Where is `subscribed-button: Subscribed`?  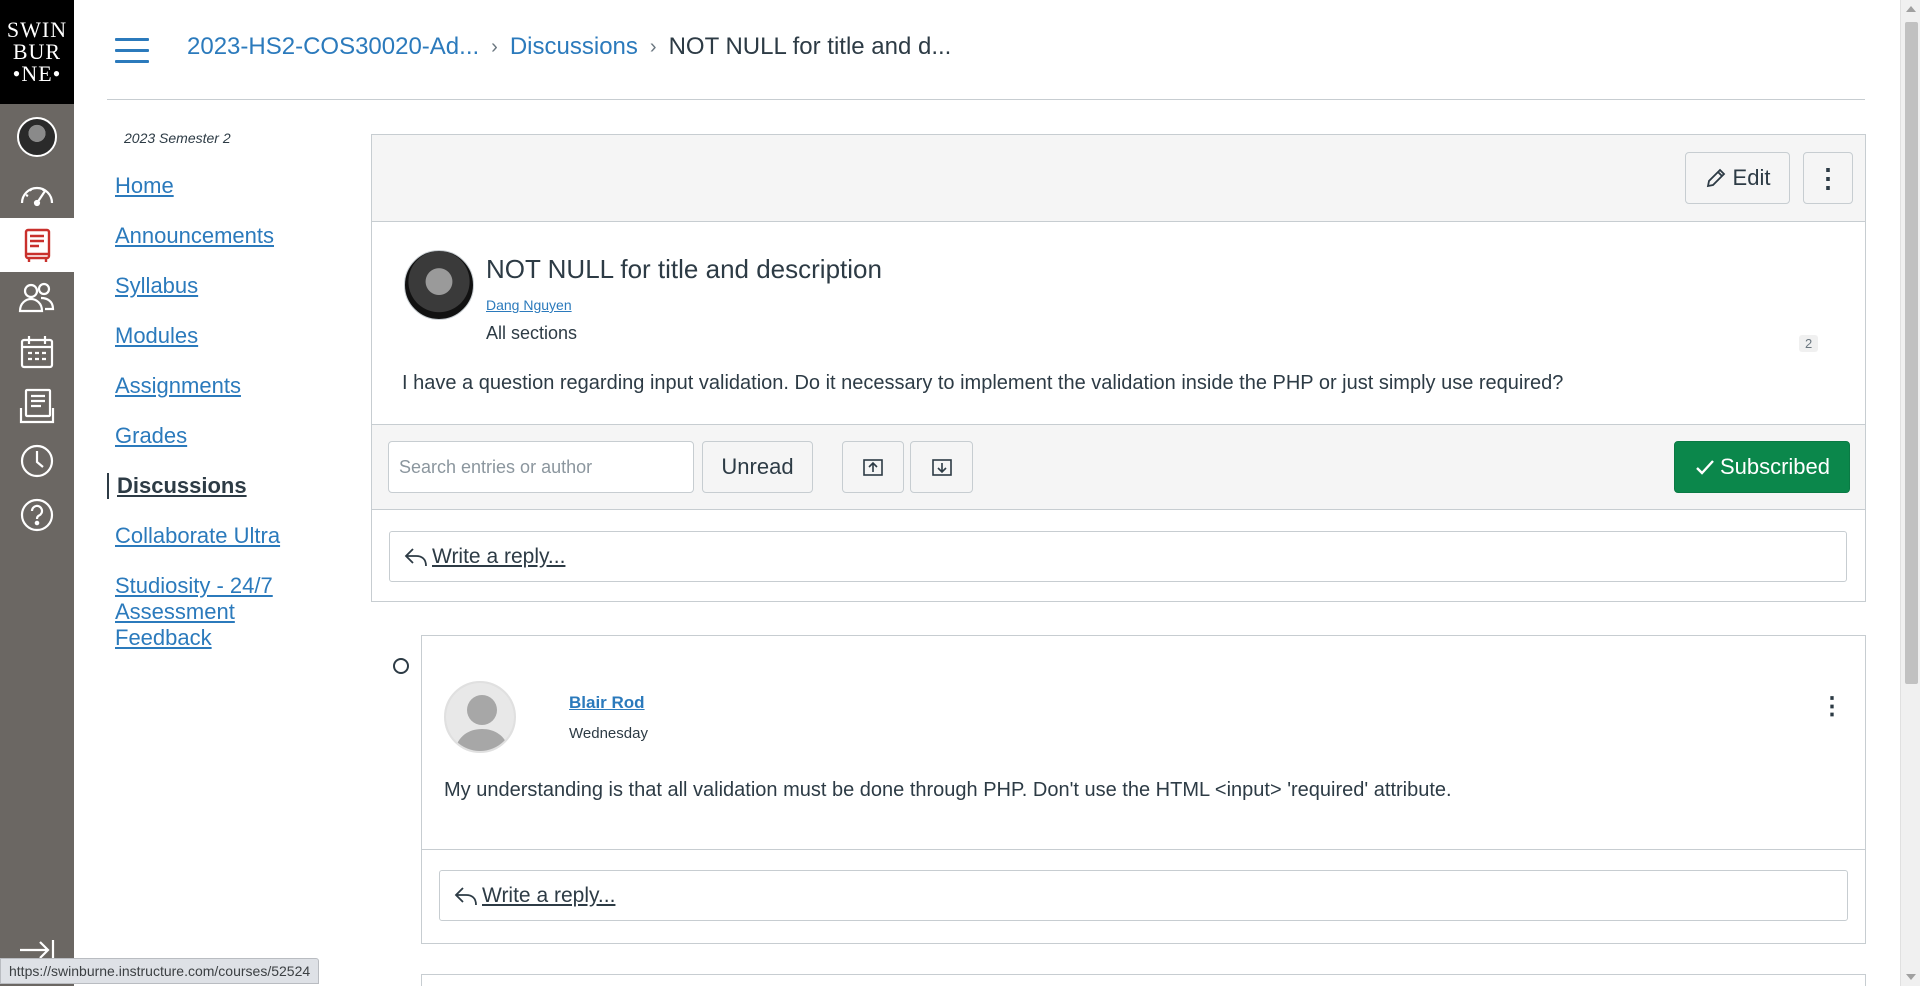 subscribed-button: Subscribed is located at coordinates (1762, 467).